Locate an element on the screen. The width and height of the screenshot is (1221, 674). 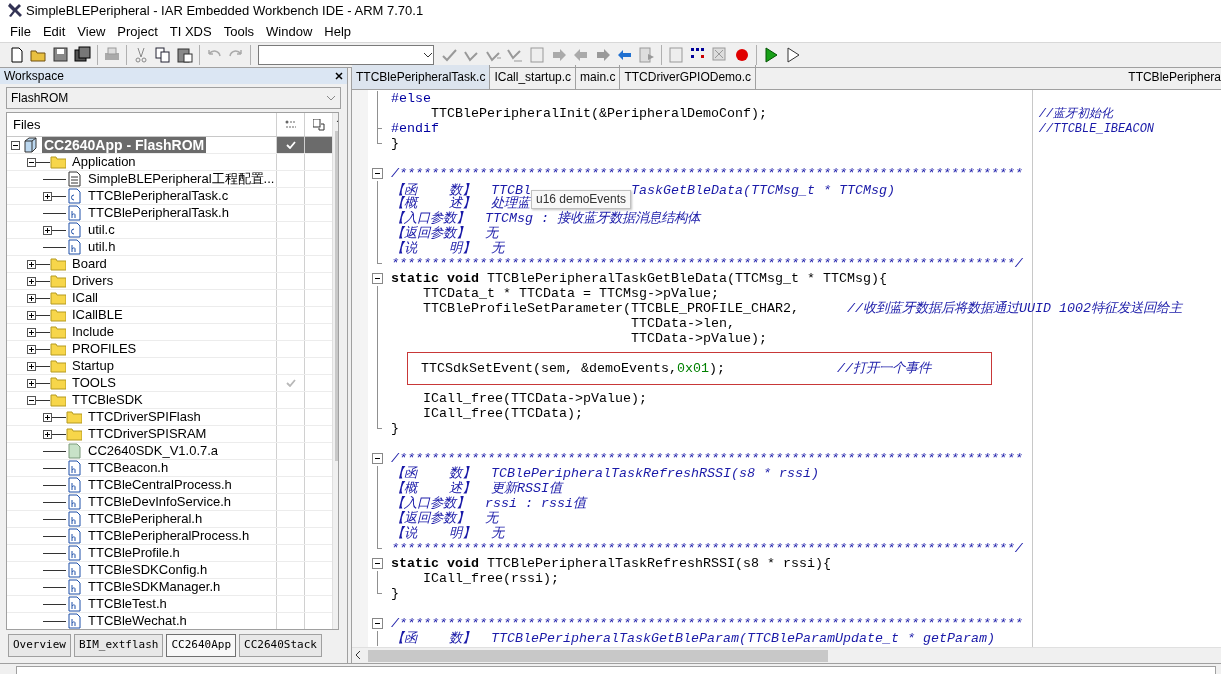
tree-item: ICallBLE is located at coordinates (97, 315).